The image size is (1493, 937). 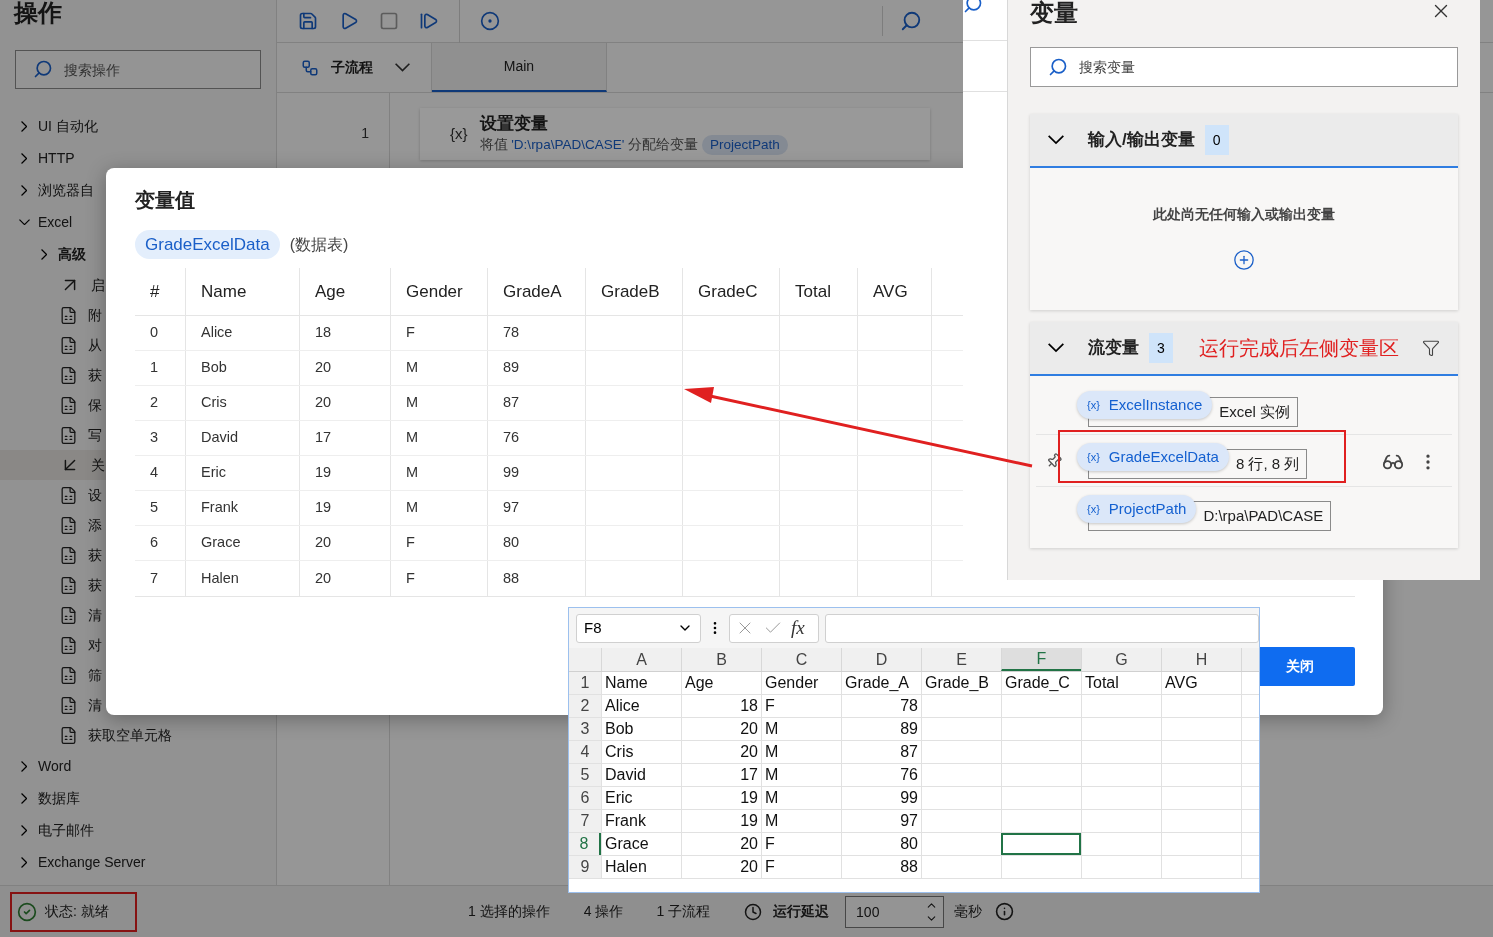 What do you see at coordinates (894, 291) in the screenshot?
I see `column-header: AVG` at bounding box center [894, 291].